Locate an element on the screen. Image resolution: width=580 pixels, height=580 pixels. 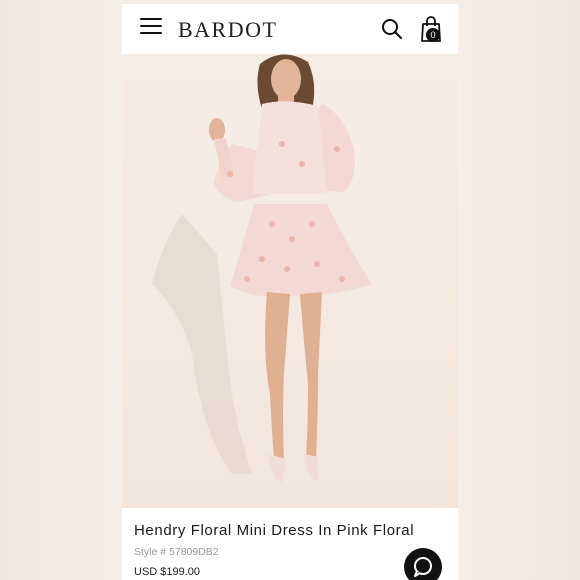
product-title: Hendry Floral Mini Dress In Pink Floral is located at coordinates (274, 530).